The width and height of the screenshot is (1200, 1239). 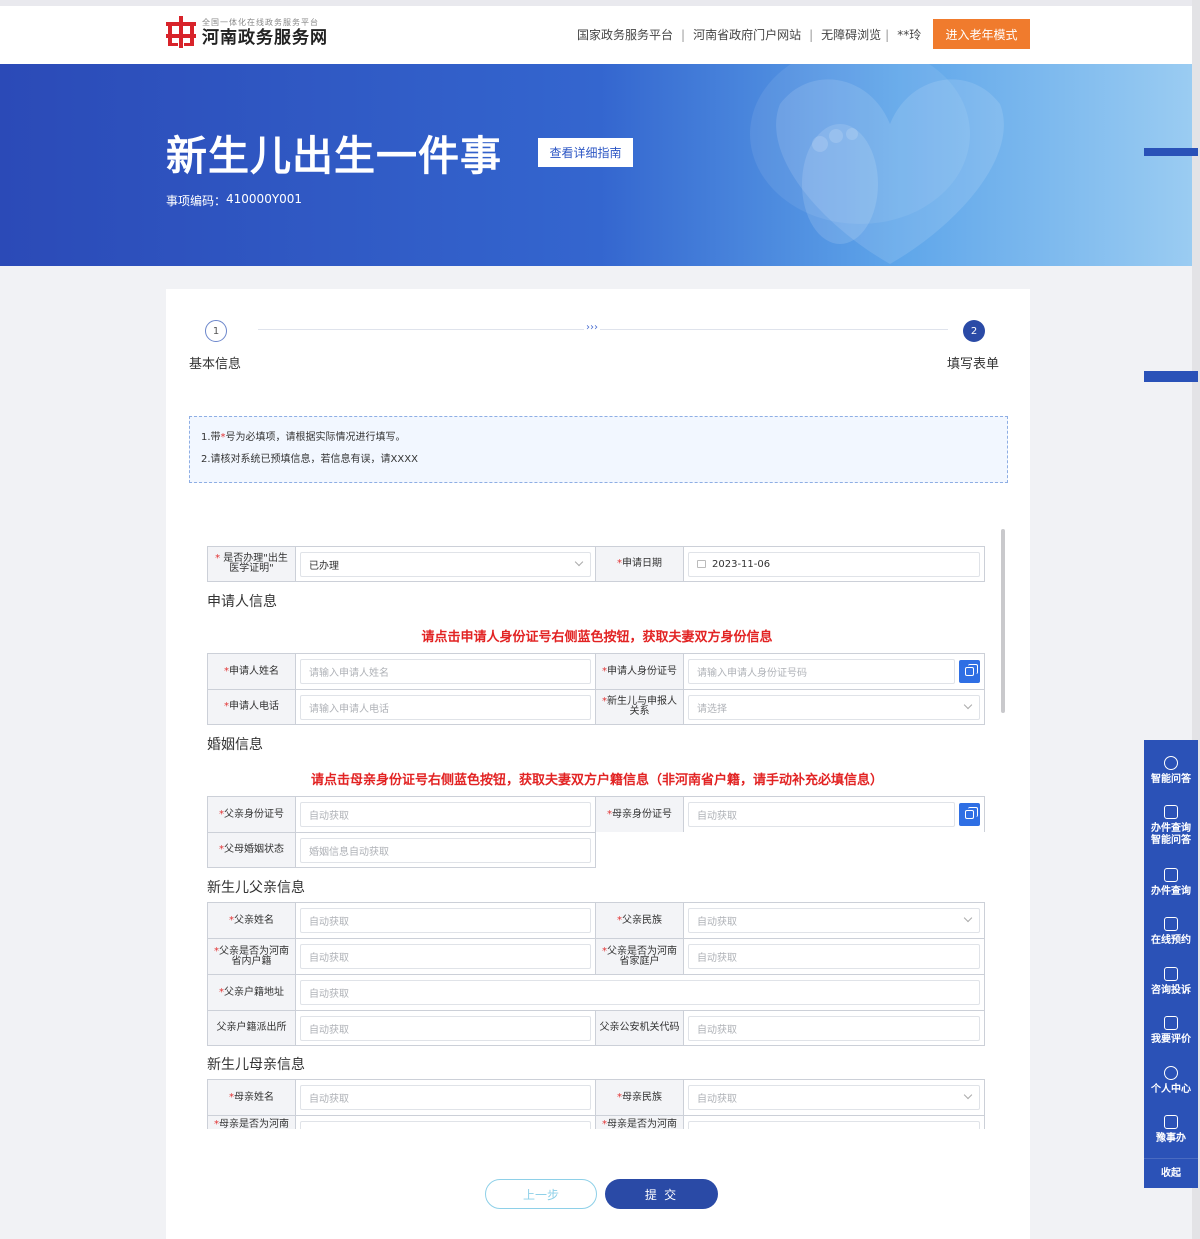 I want to click on form-row: 父亲户籍派出所 自动获取 父亲公安机关代码 自动获取, so click(x=596, y=1028).